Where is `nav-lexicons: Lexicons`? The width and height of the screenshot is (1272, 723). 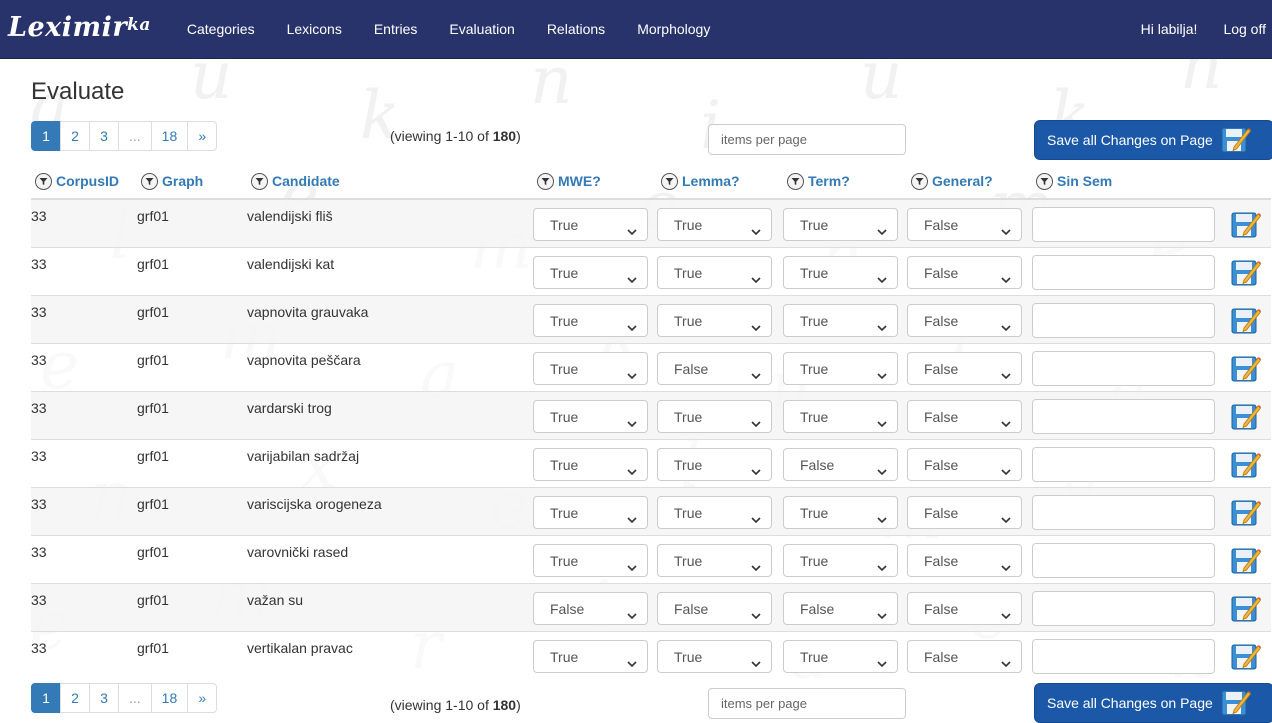 nav-lexicons: Lexicons is located at coordinates (314, 29).